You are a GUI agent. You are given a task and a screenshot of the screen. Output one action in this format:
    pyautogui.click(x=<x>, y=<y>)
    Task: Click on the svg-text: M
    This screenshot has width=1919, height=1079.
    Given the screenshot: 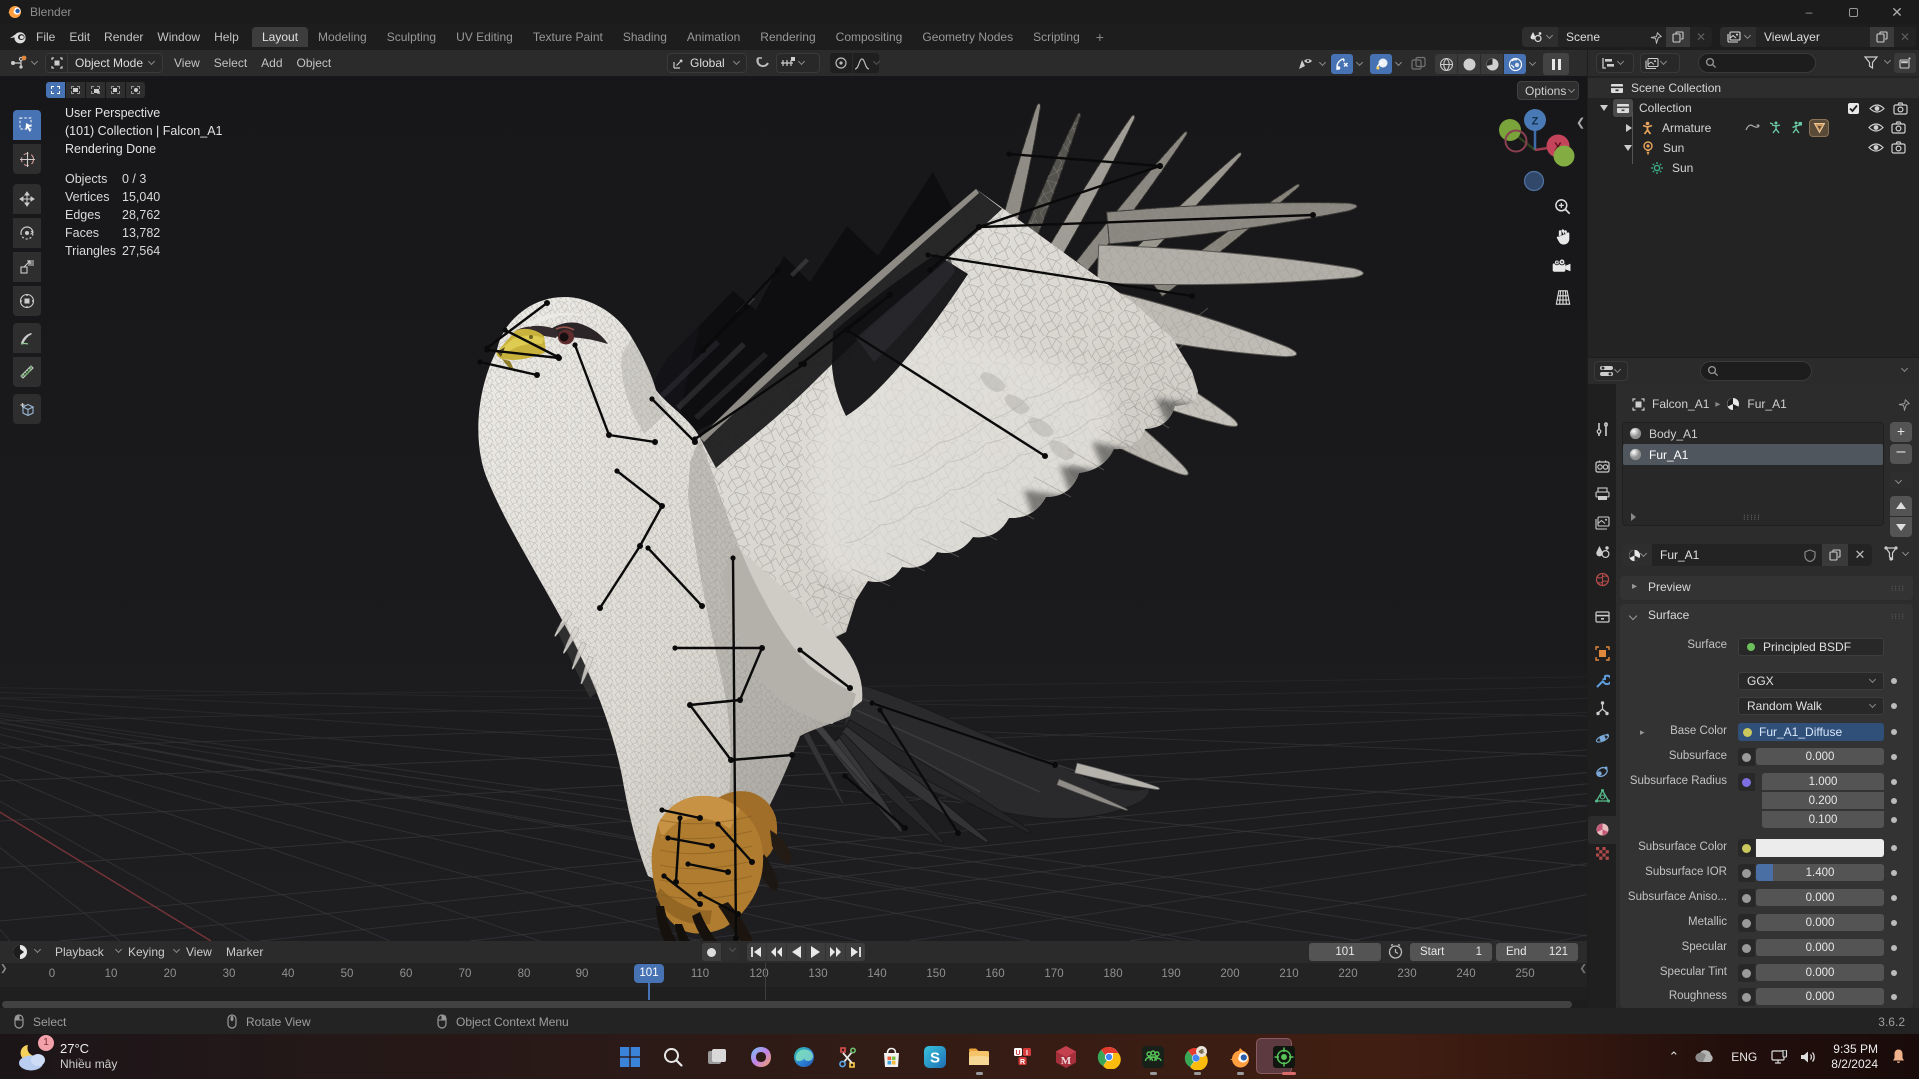 What is the action you would take?
    pyautogui.click(x=1066, y=1061)
    